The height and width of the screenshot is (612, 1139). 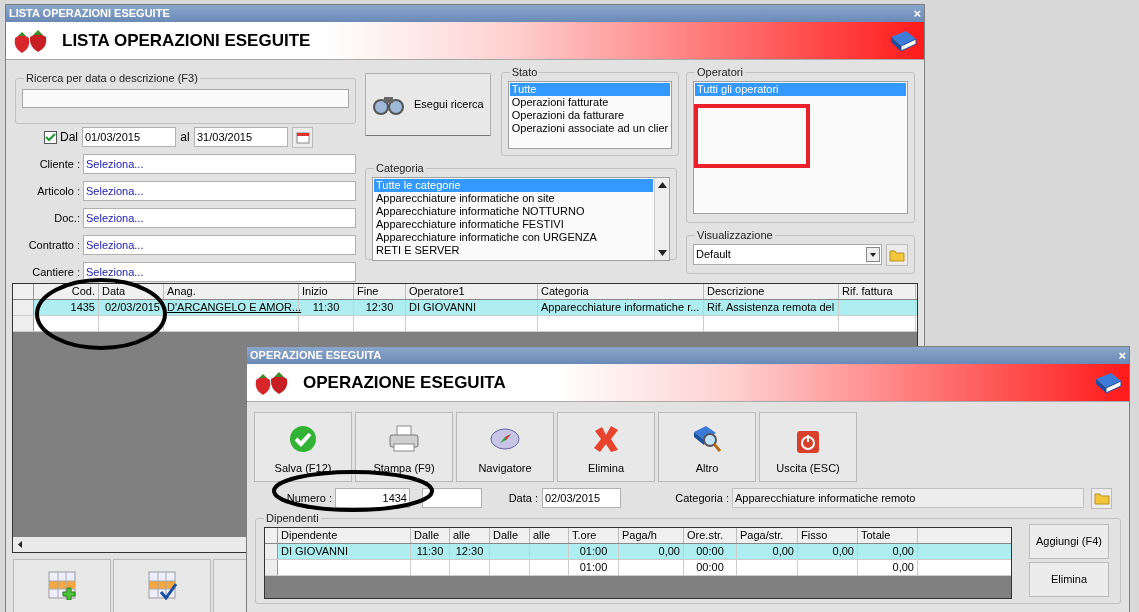 I want to click on scrollbar, so click(x=661, y=218).